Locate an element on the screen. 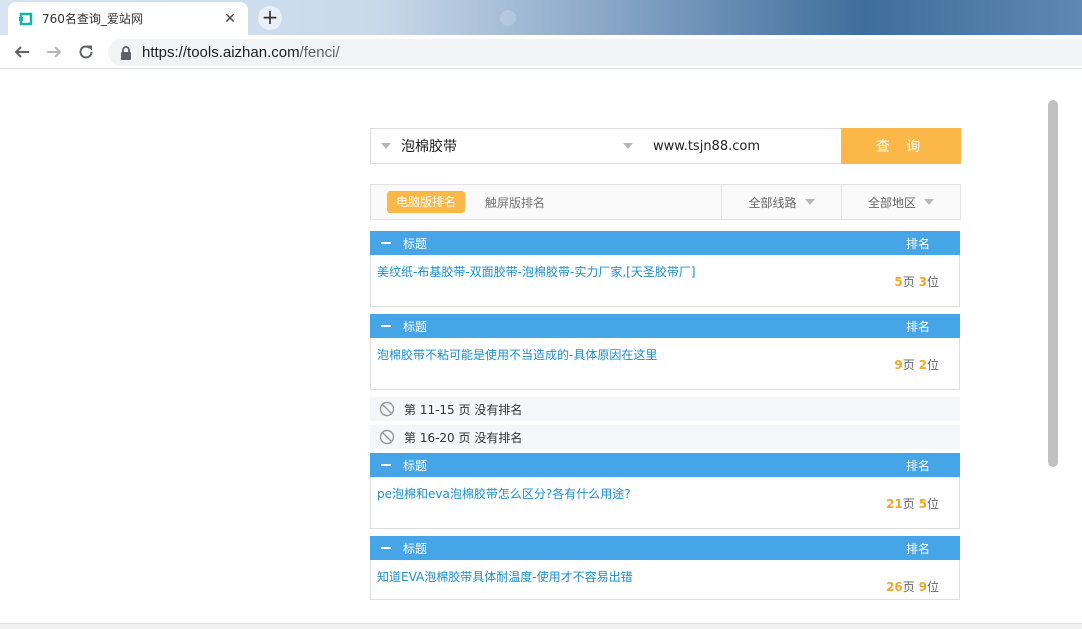 The height and width of the screenshot is (629, 1082). result-block: 标题 排名 pe泡棉和eva泡棉胶带怎么区分?各有什么用途? 21页 5位 is located at coordinates (665, 491).